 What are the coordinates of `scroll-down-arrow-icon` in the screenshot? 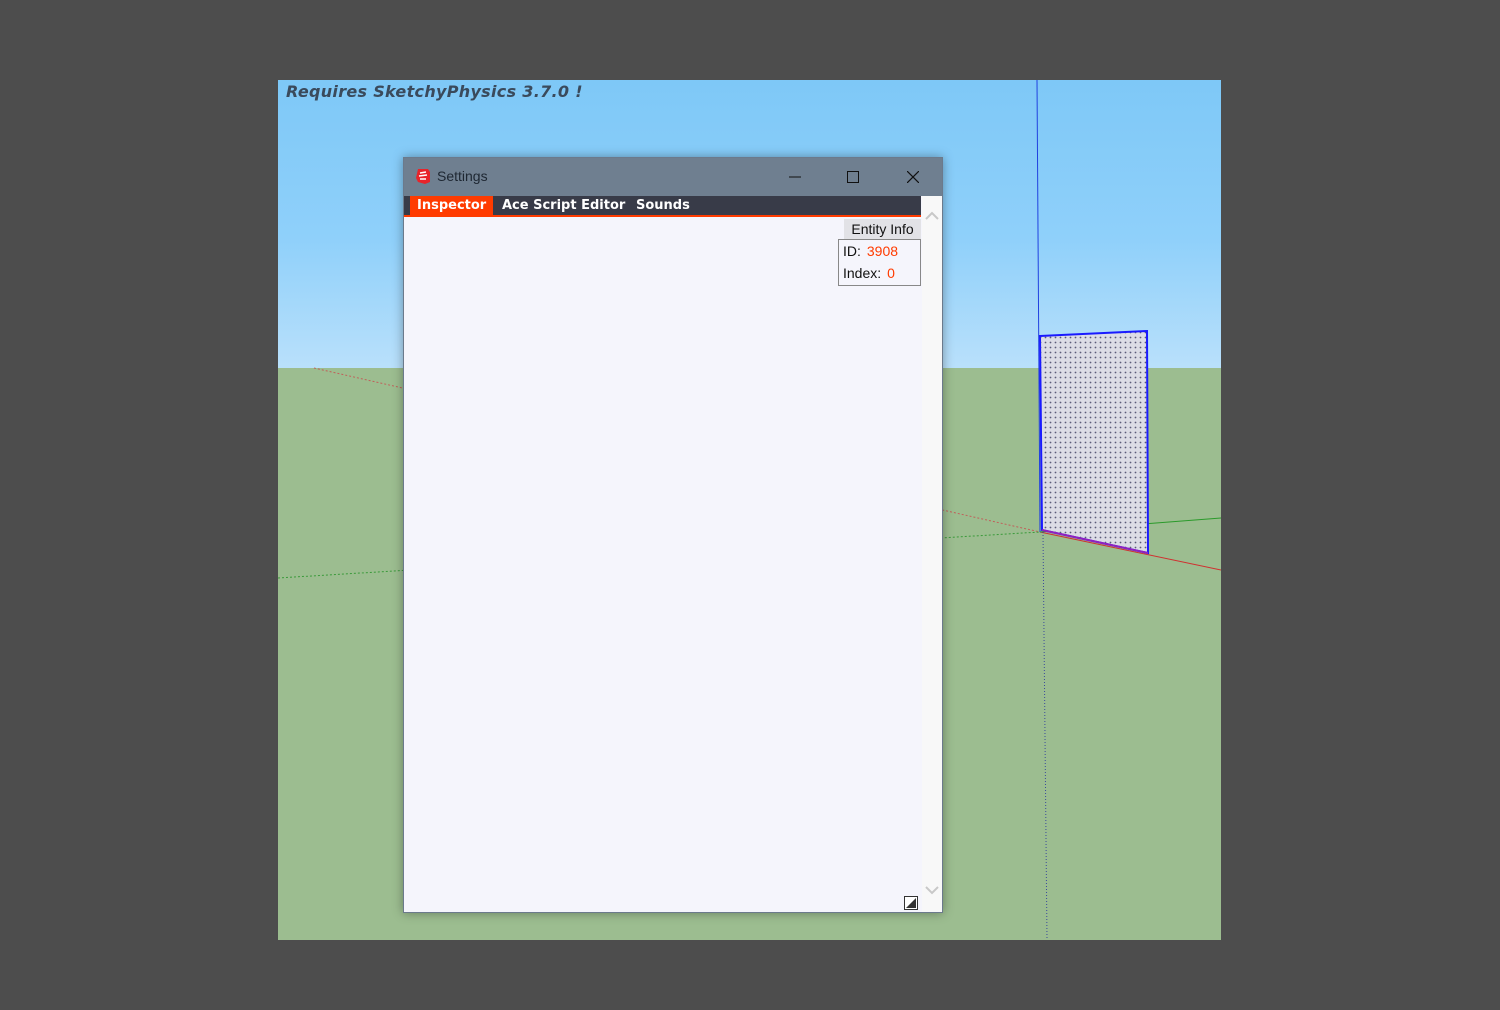 It's located at (932, 891).